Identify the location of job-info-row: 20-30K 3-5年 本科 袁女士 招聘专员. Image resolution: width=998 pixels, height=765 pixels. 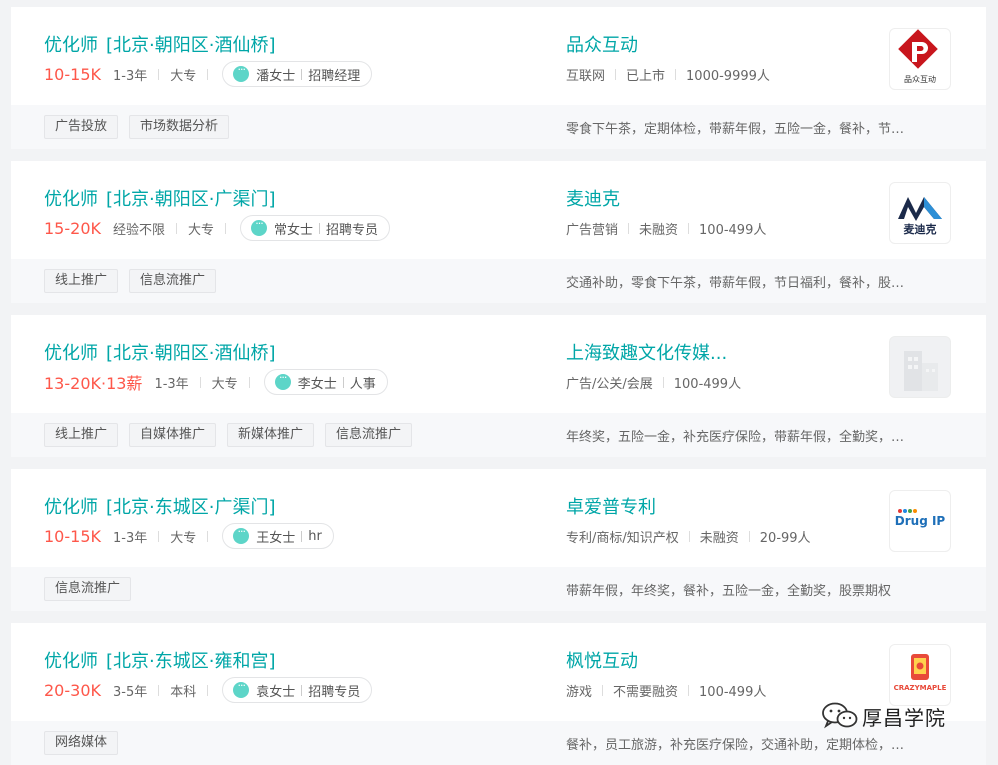
(208, 690).